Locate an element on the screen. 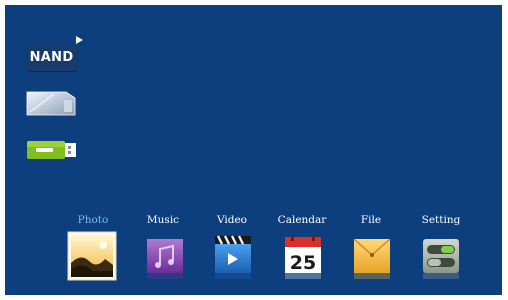 The height and width of the screenshot is (300, 508). file-button is located at coordinates (372, 257).